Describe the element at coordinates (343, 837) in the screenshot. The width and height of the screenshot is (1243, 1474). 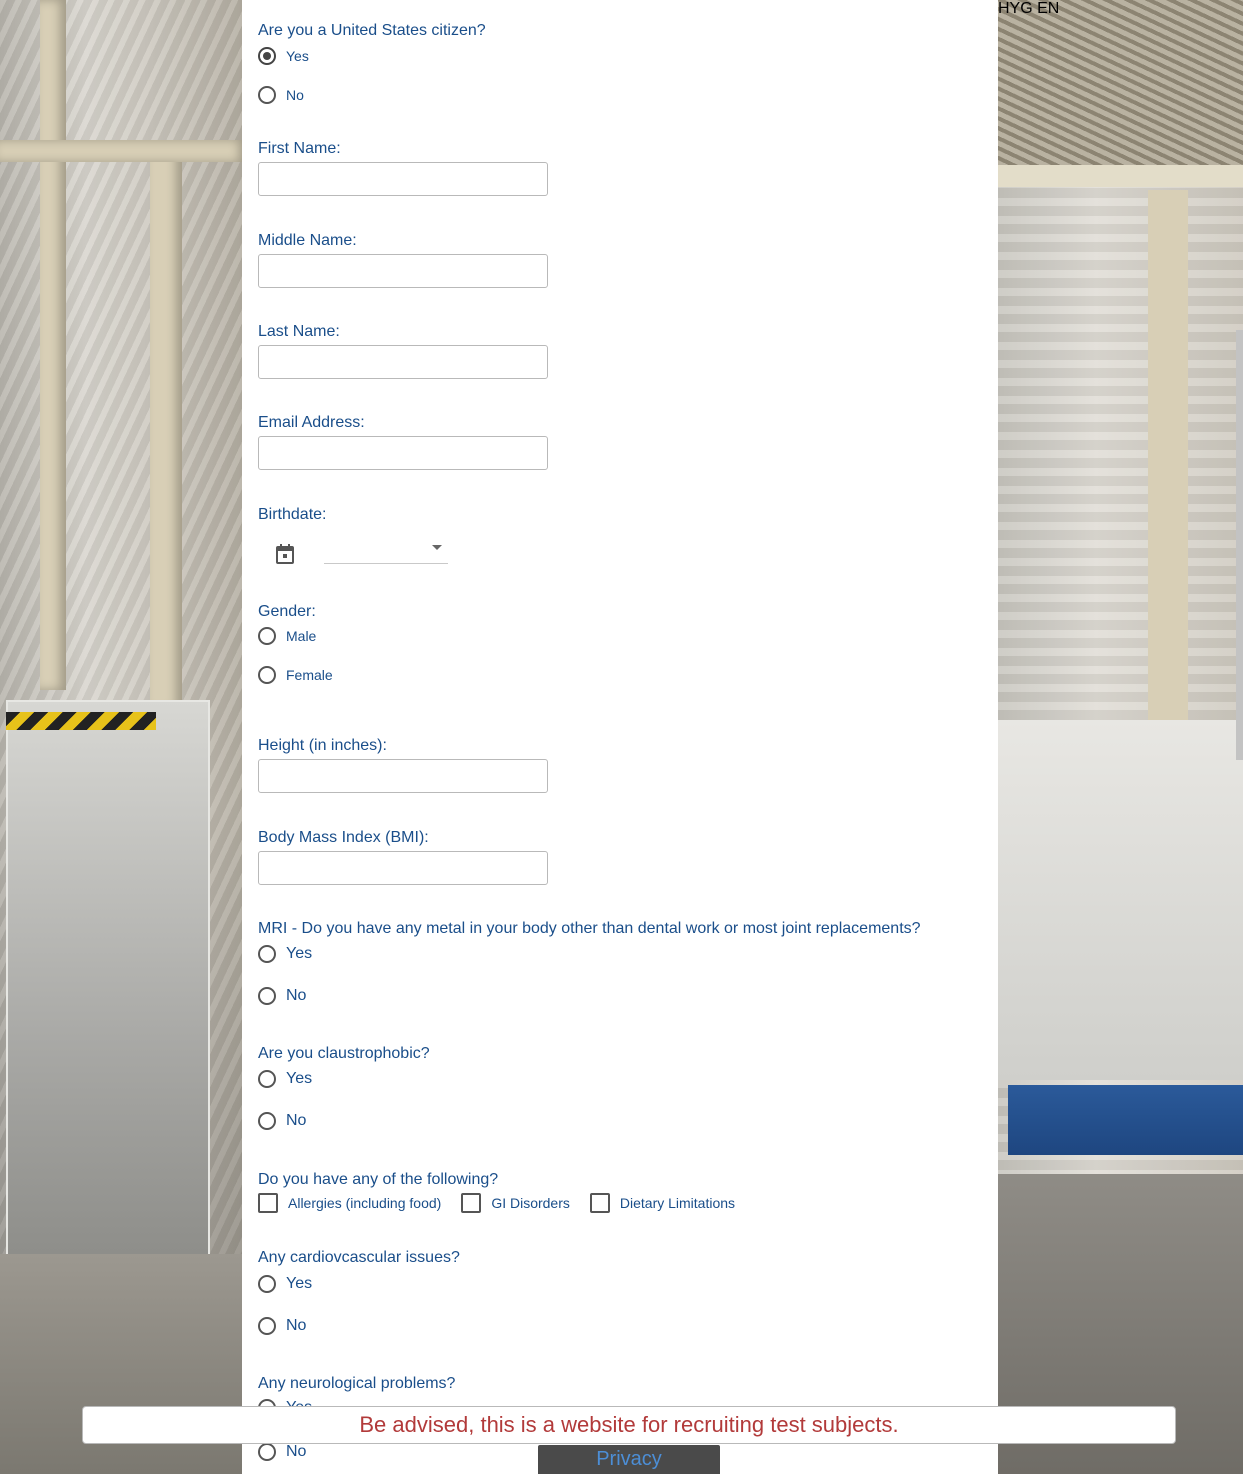
I see `bmi-label: Body Mass Index (BMI):` at that location.